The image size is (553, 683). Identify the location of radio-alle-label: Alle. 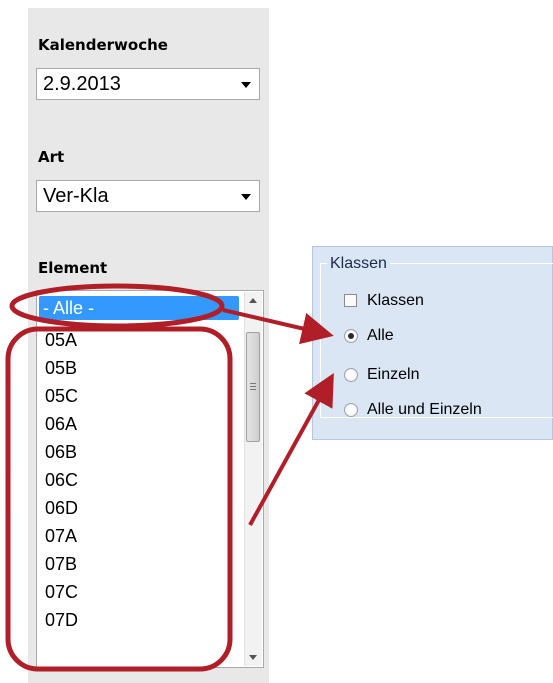
(380, 335).